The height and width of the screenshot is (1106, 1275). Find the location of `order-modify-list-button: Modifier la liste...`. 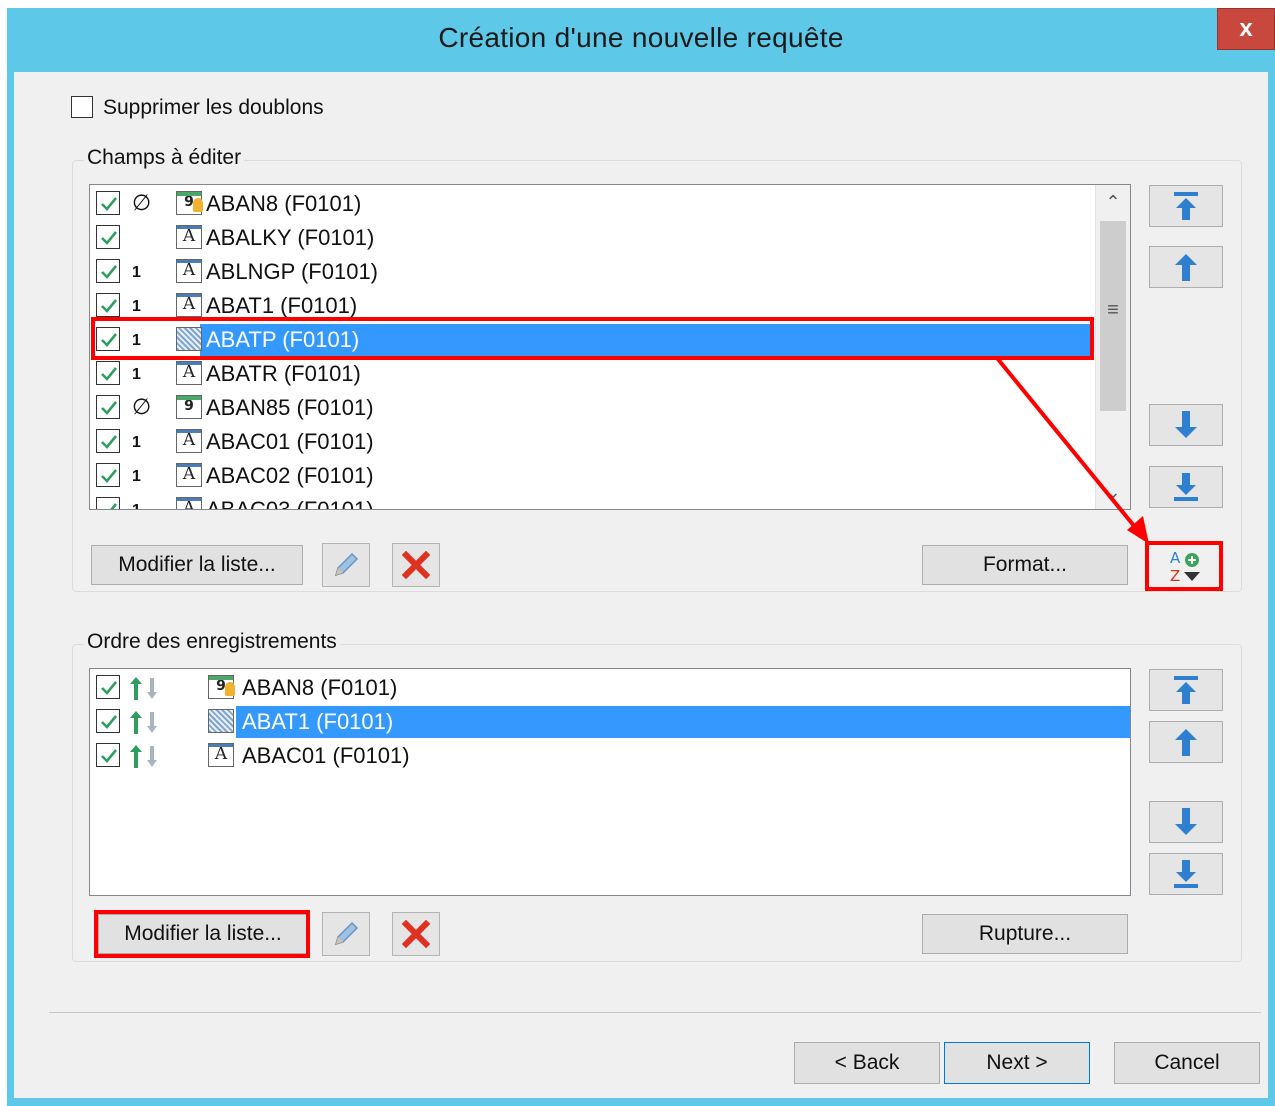

order-modify-list-button: Modifier la liste... is located at coordinates (203, 934).